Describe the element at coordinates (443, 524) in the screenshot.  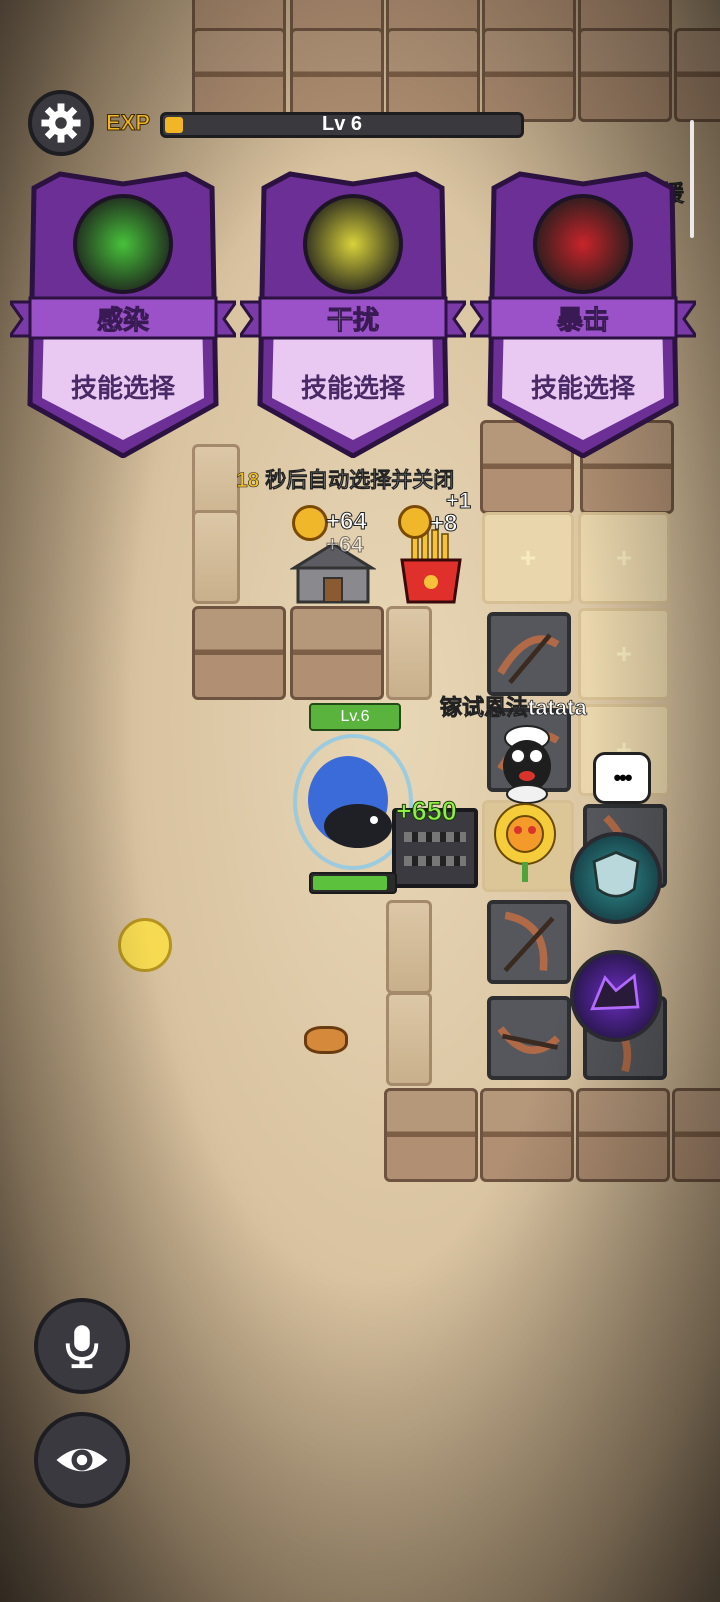
I see `resource-gain-text: +8` at that location.